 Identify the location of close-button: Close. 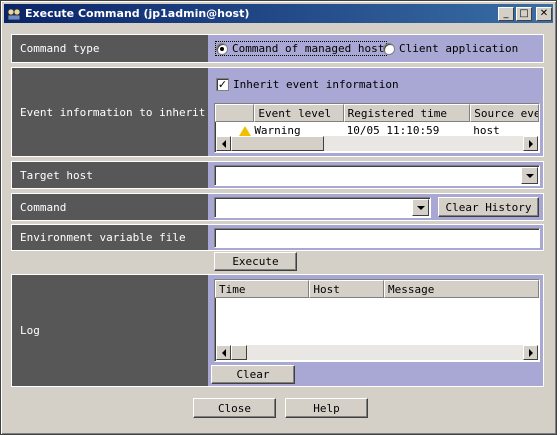
(234, 408).